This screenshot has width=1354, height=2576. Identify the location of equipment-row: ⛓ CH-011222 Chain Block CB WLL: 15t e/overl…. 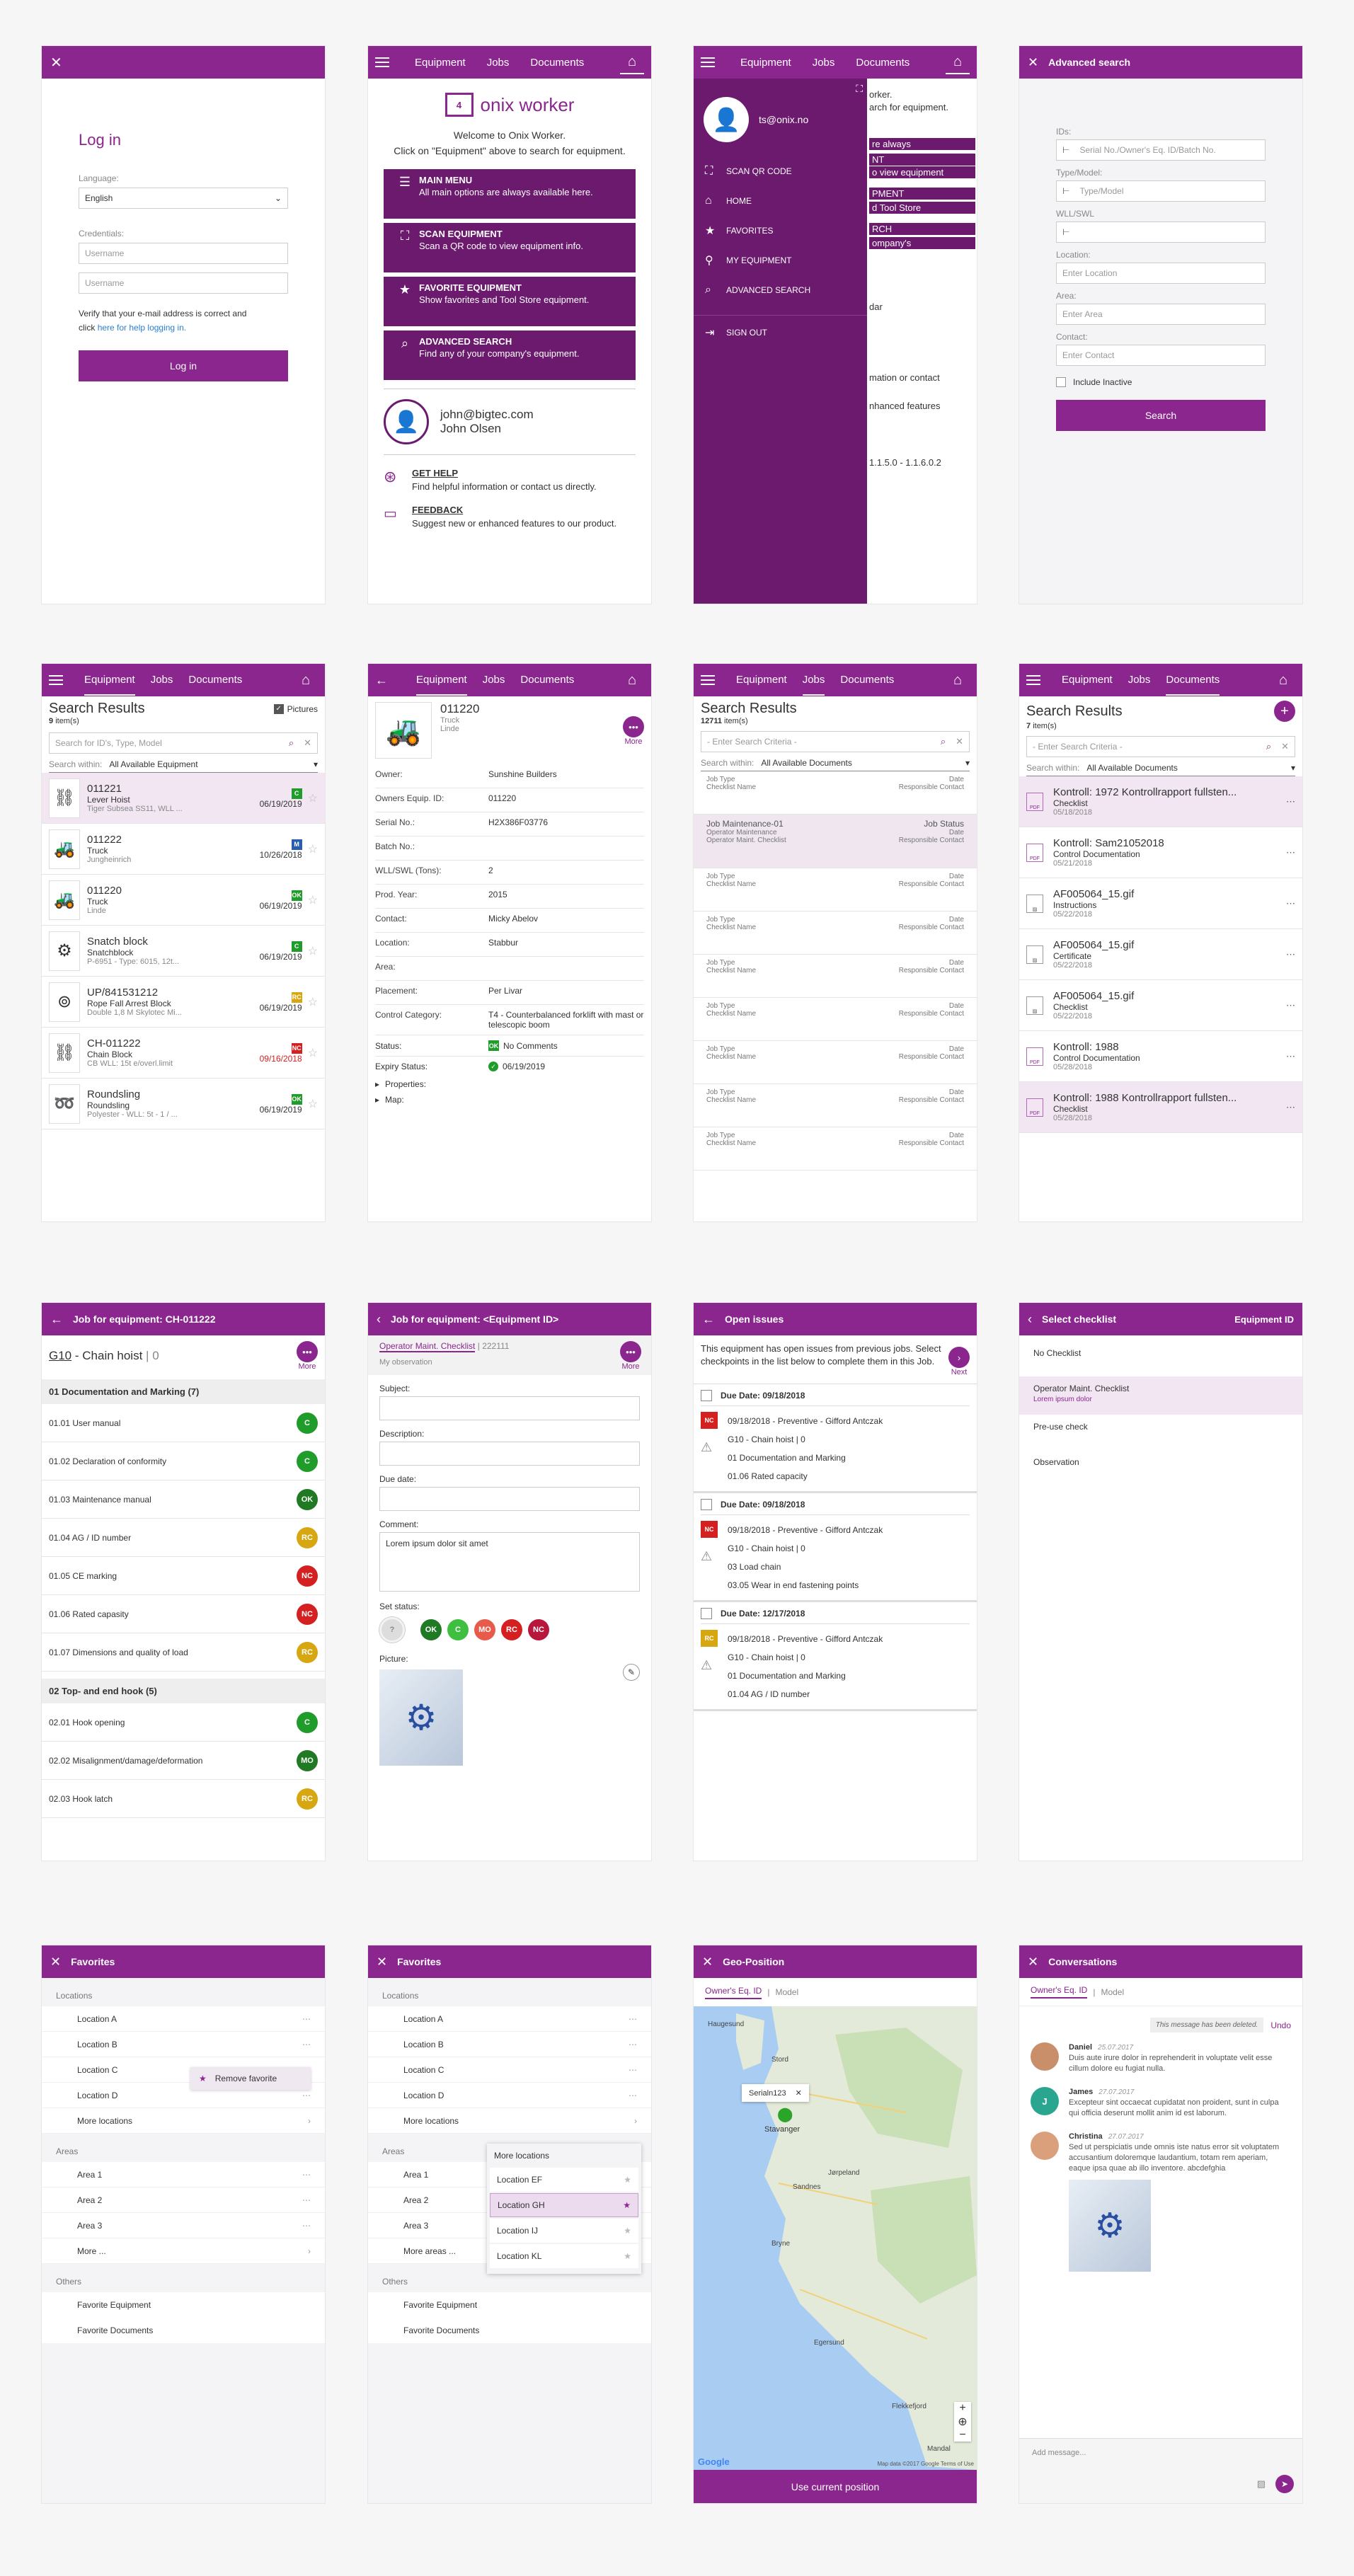
(183, 1054).